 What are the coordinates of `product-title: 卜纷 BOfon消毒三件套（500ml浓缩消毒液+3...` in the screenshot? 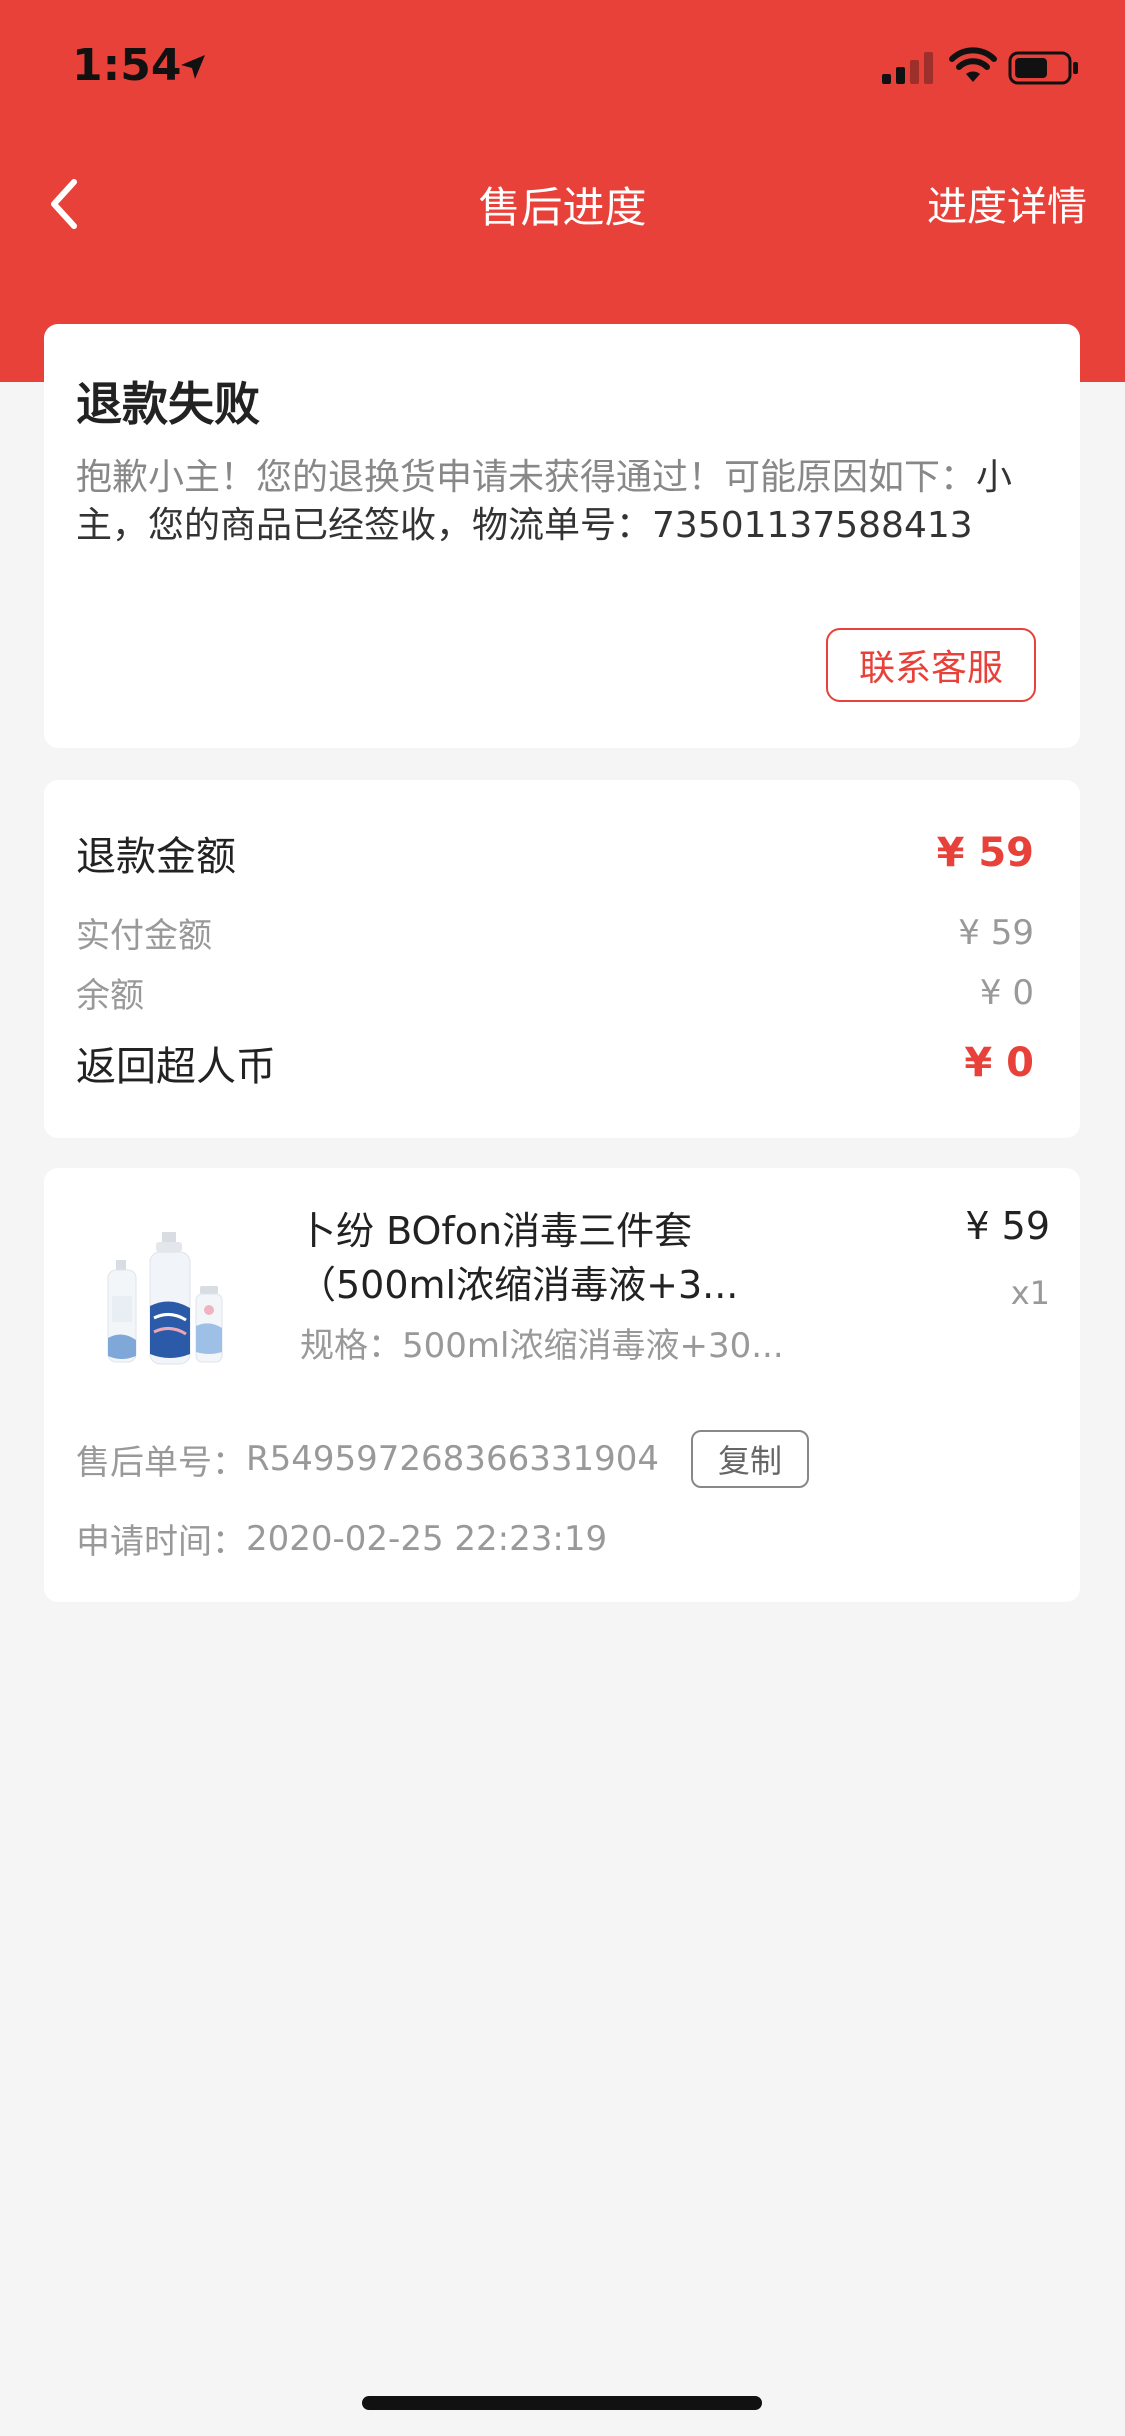 It's located at (548, 1258).